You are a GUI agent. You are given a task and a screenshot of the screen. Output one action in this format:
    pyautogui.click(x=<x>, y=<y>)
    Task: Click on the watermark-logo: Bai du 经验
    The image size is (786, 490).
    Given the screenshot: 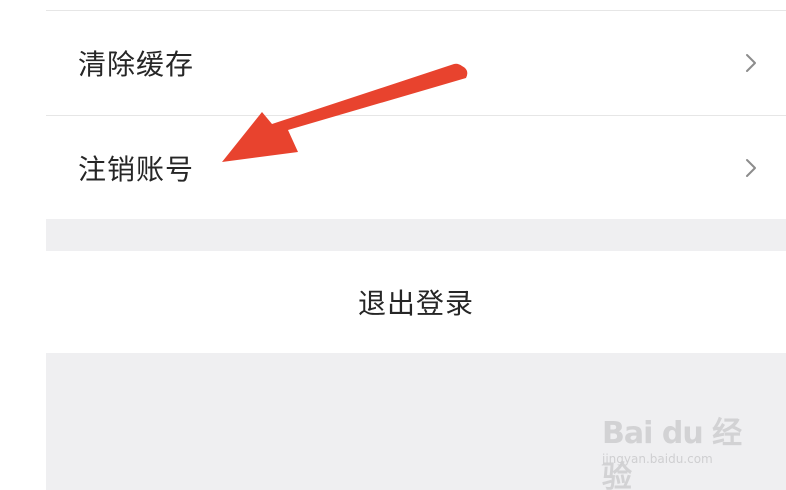 What is the action you would take?
    pyautogui.click(x=672, y=453)
    